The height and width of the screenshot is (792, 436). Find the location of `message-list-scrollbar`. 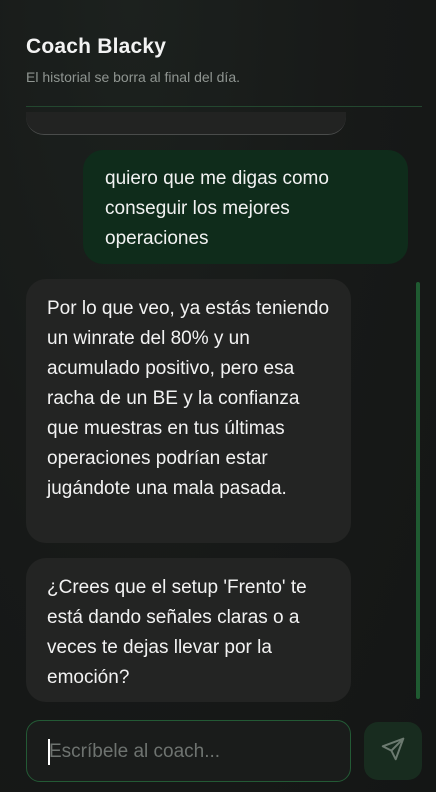

message-list-scrollbar is located at coordinates (418, 490).